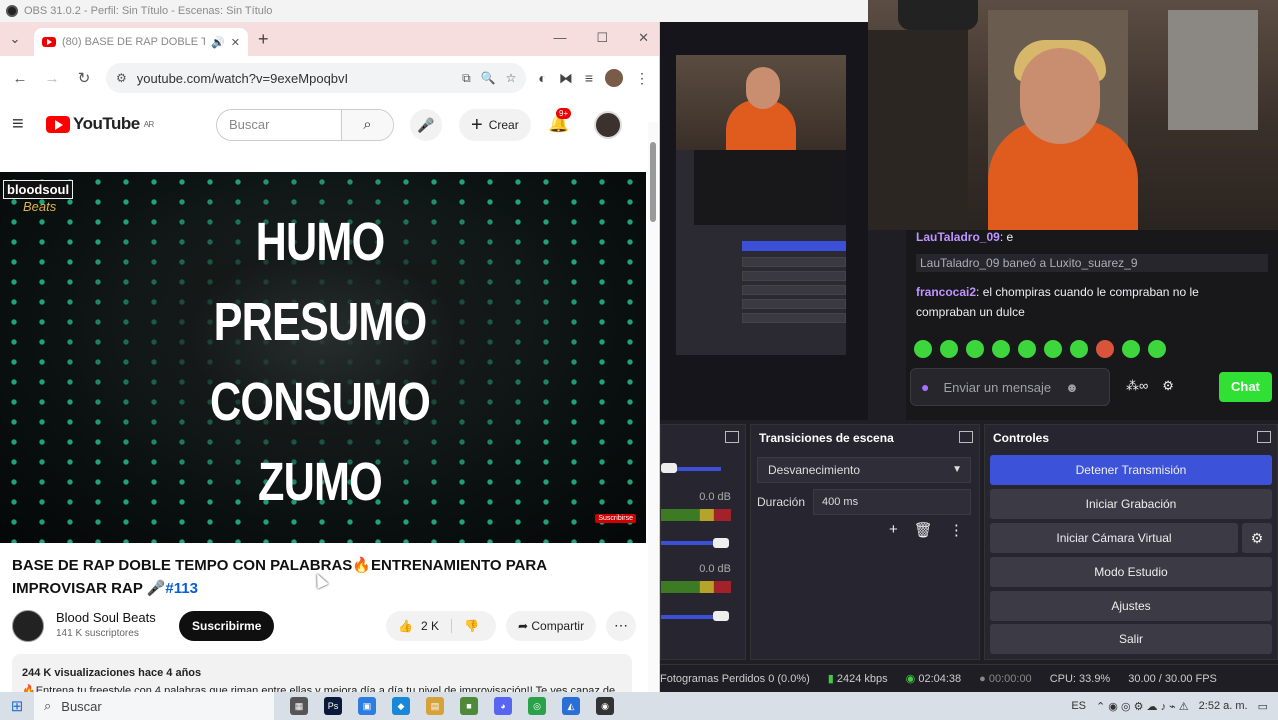 The height and width of the screenshot is (720, 1278). What do you see at coordinates (1131, 572) in the screenshot?
I see `studio-mode-button: Modo Estudio` at bounding box center [1131, 572].